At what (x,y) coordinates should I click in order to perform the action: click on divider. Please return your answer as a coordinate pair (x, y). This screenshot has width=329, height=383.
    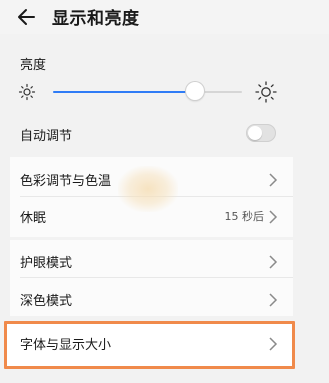
    Looking at the image, I should click on (156, 277).